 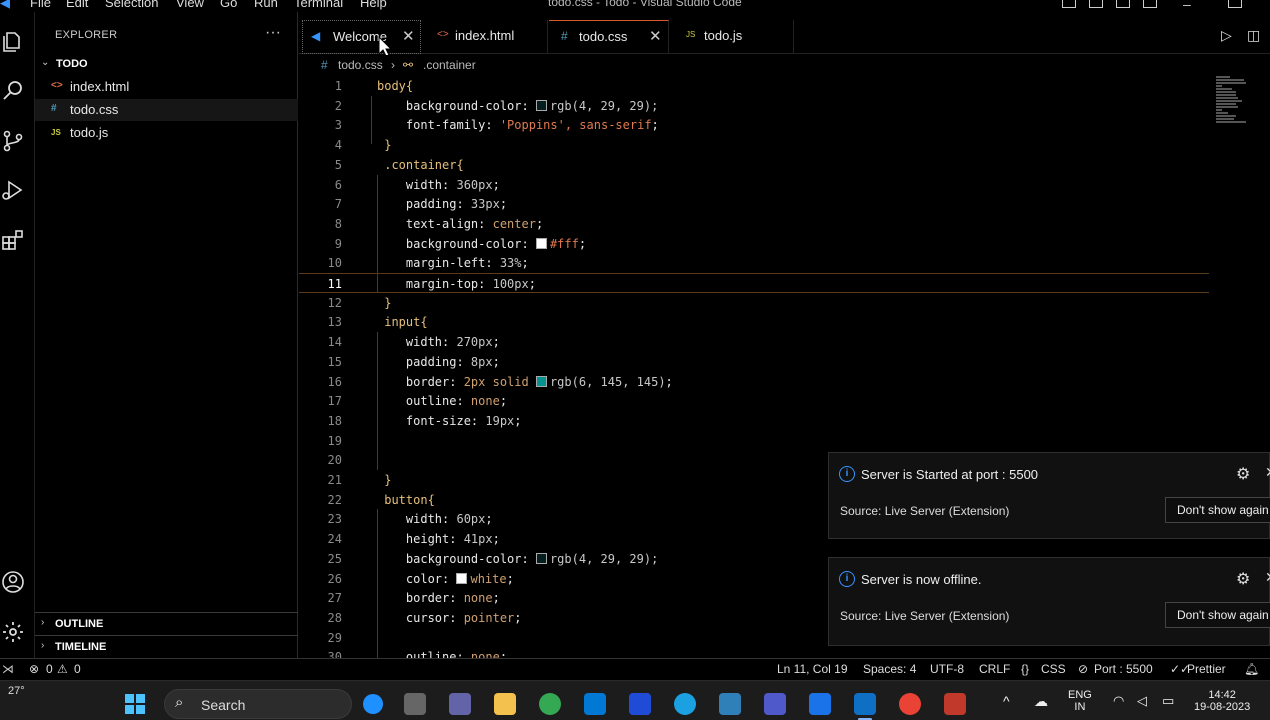 What do you see at coordinates (415, 704) in the screenshot?
I see `task-view-icon` at bounding box center [415, 704].